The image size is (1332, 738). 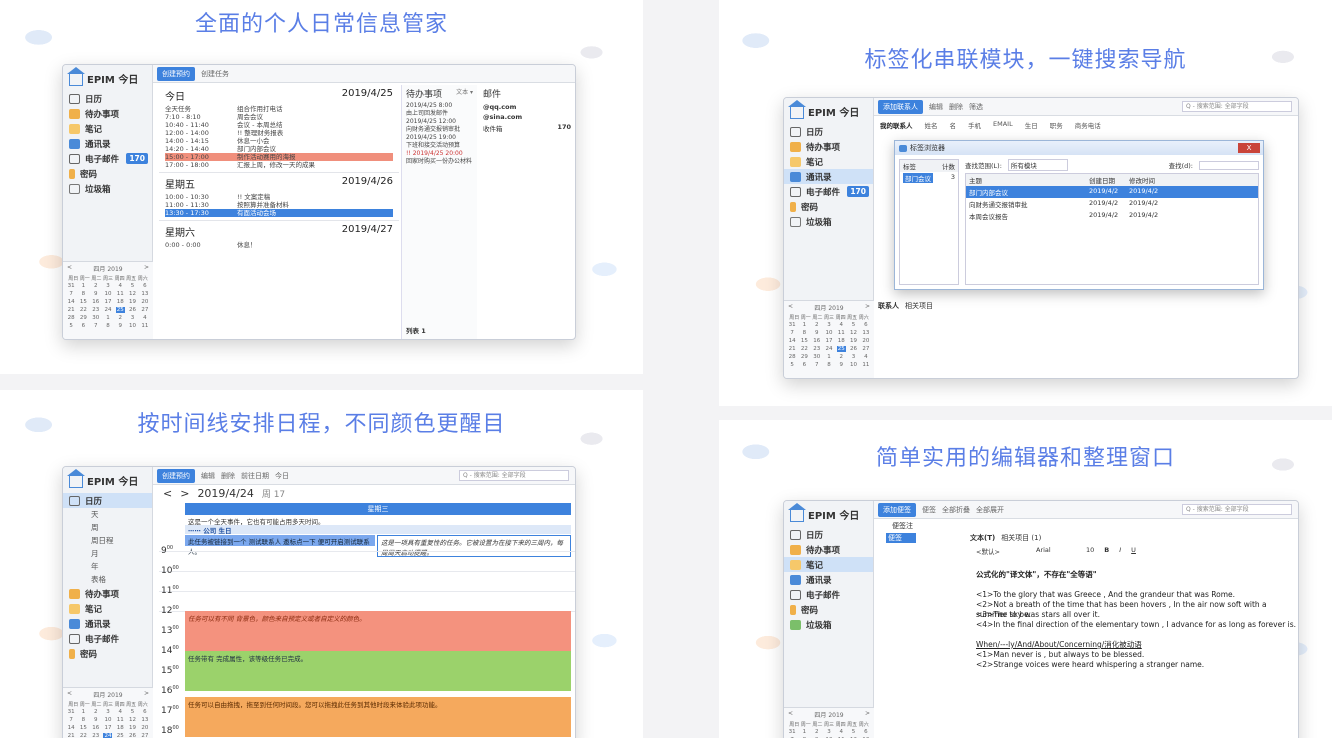 I want to click on sidebar-item-todo: 待办事项, so click(x=828, y=549).